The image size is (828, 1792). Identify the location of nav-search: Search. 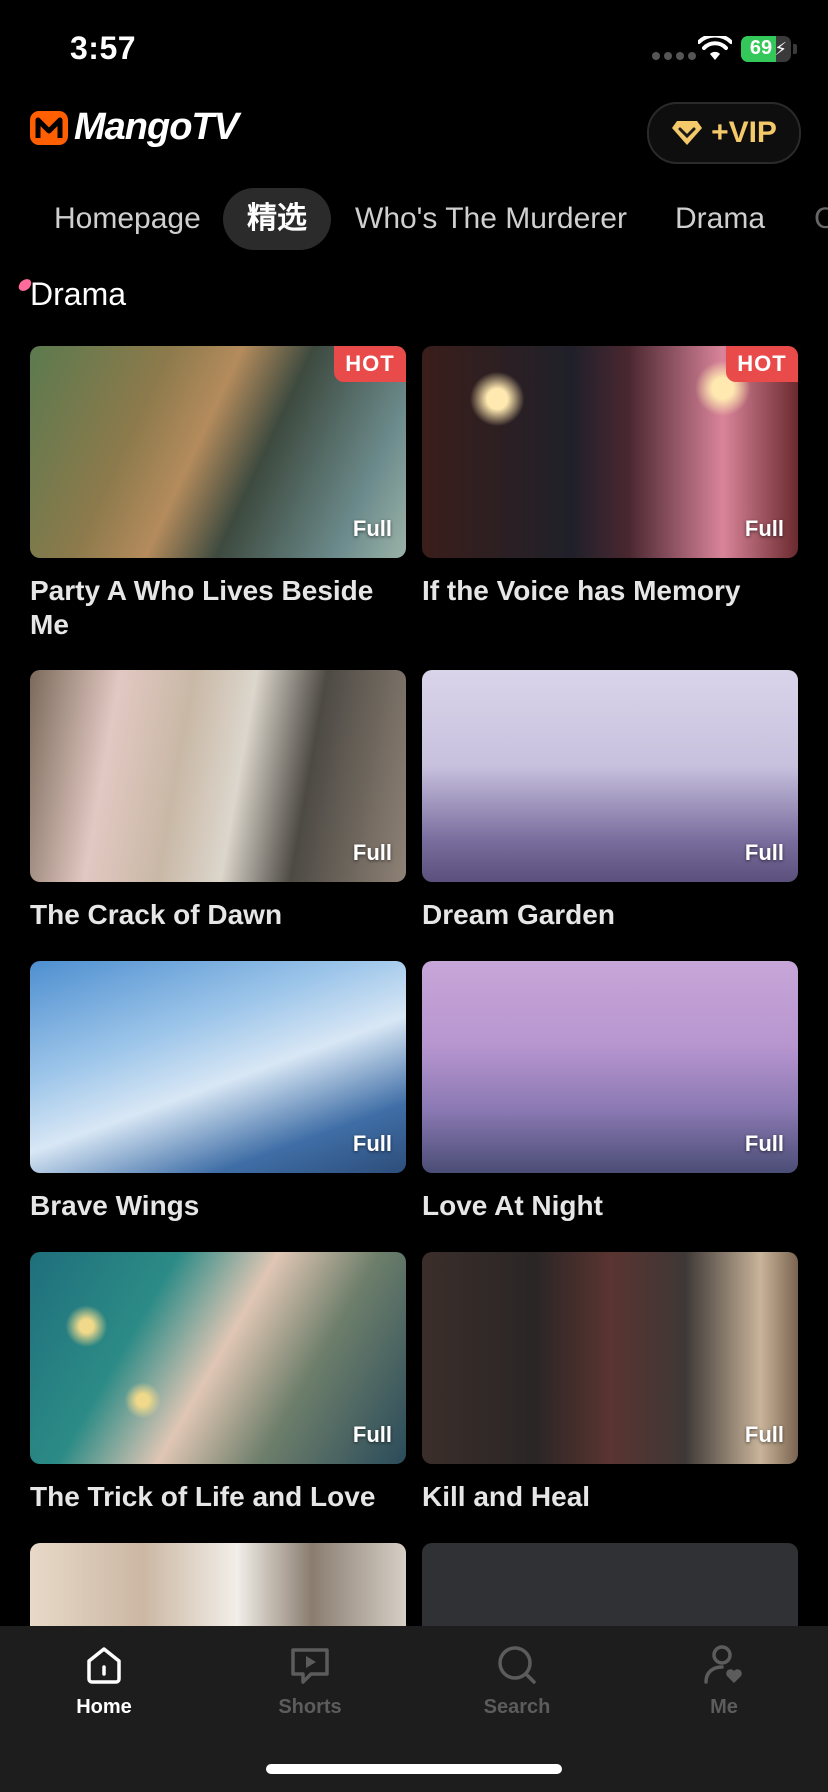
(517, 1680).